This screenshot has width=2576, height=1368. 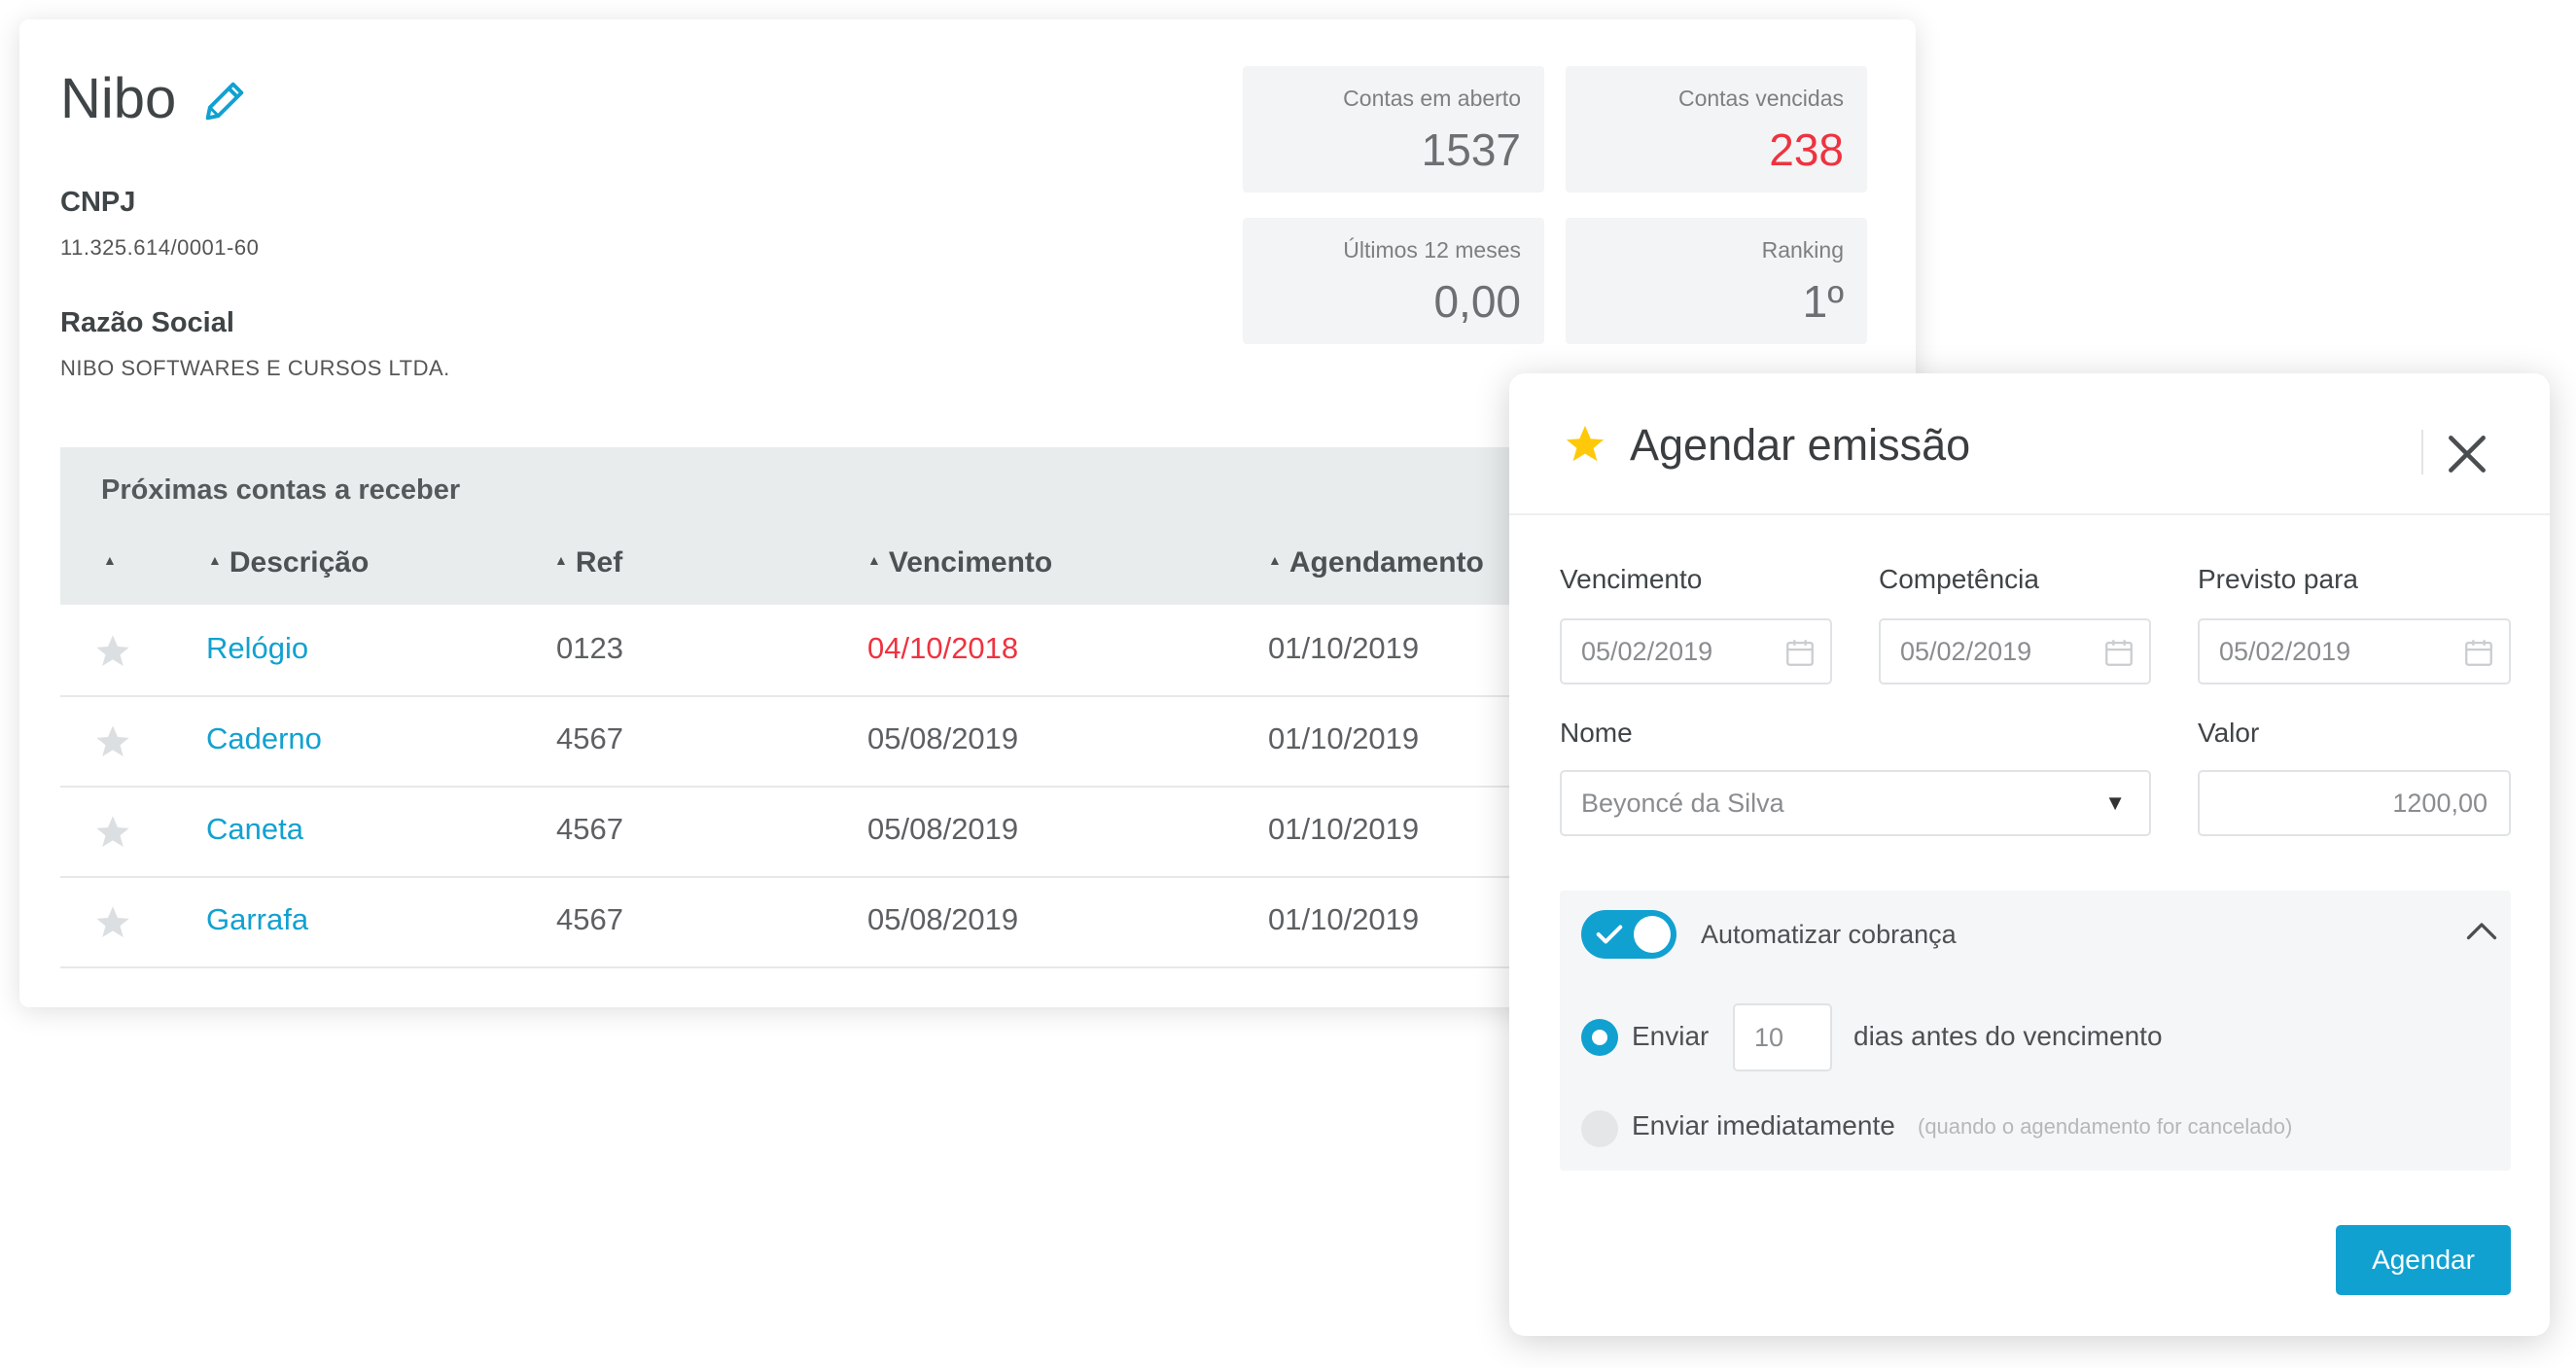 What do you see at coordinates (1764, 1125) in the screenshot?
I see `enviar-imediatamente-label: Enviar imediatamente` at bounding box center [1764, 1125].